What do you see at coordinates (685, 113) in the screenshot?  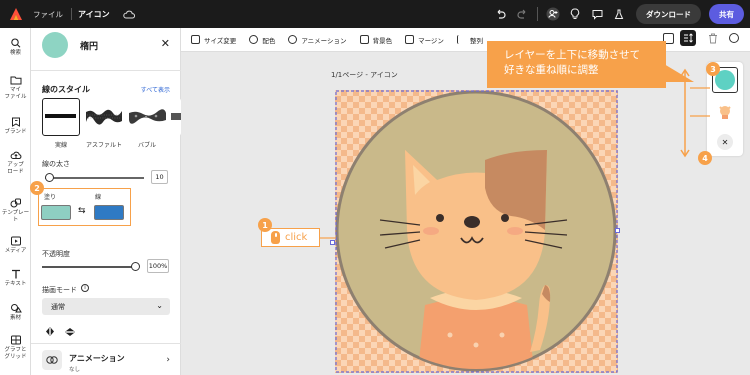 I see `up-down-arrow-icon` at bounding box center [685, 113].